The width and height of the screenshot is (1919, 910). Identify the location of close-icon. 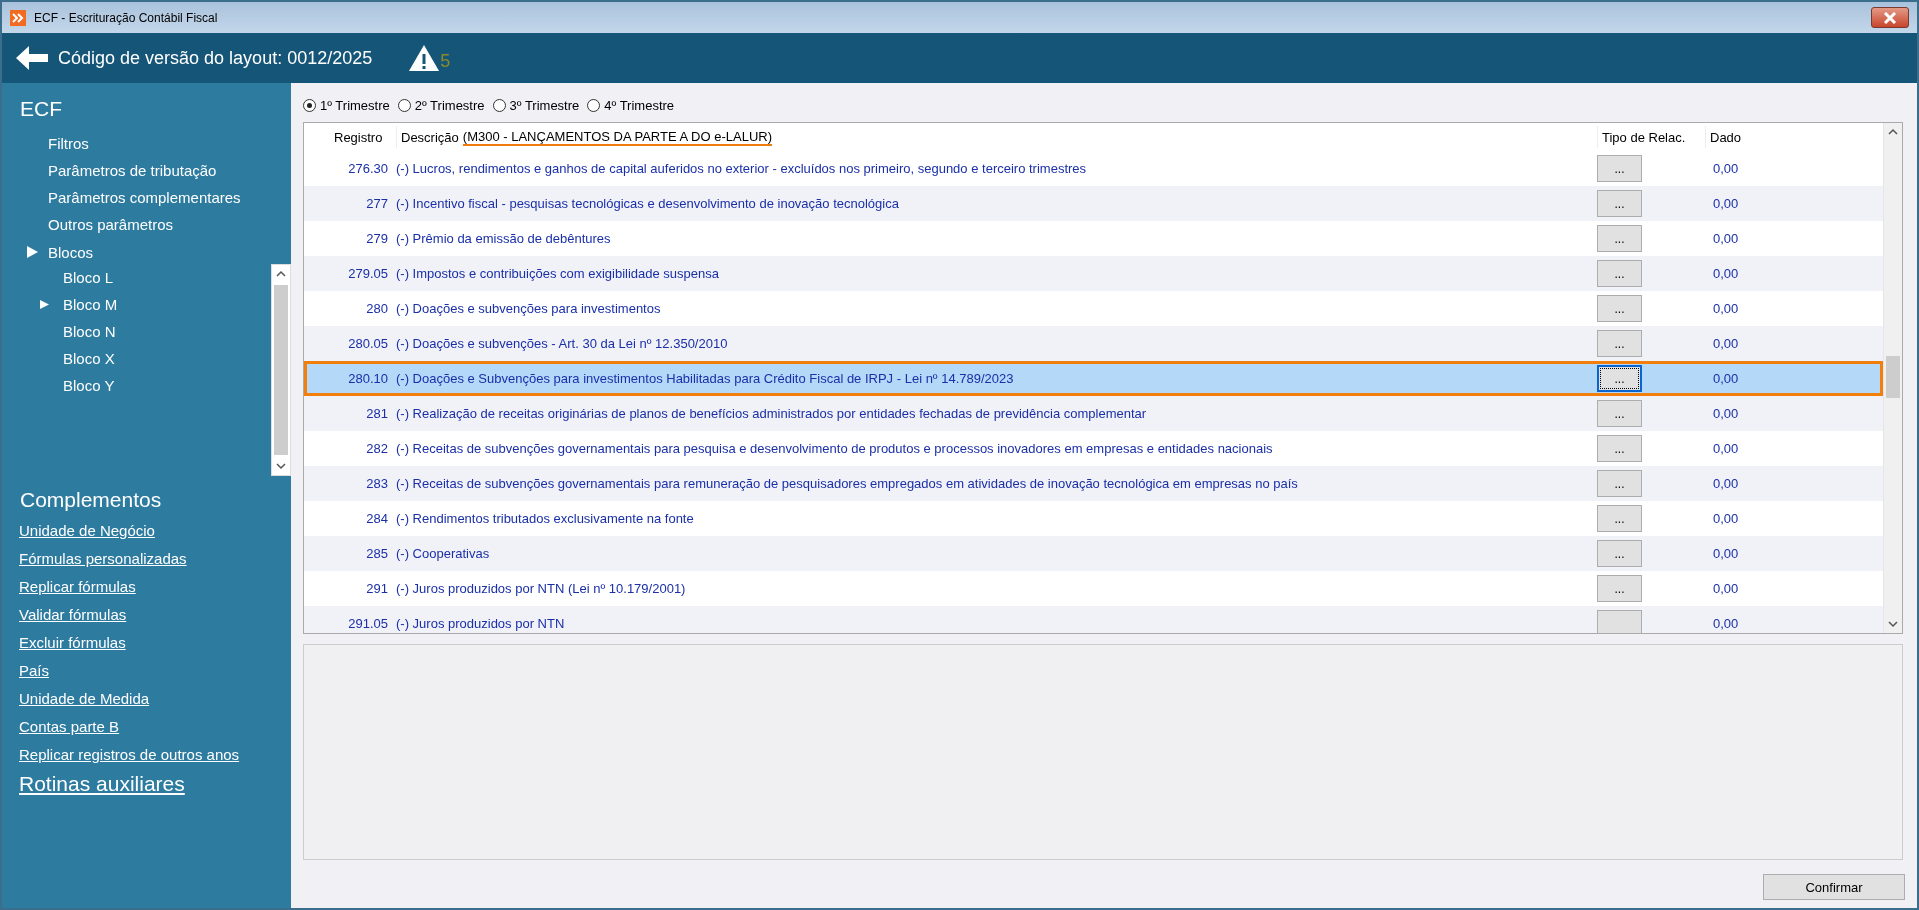
(1890, 17).